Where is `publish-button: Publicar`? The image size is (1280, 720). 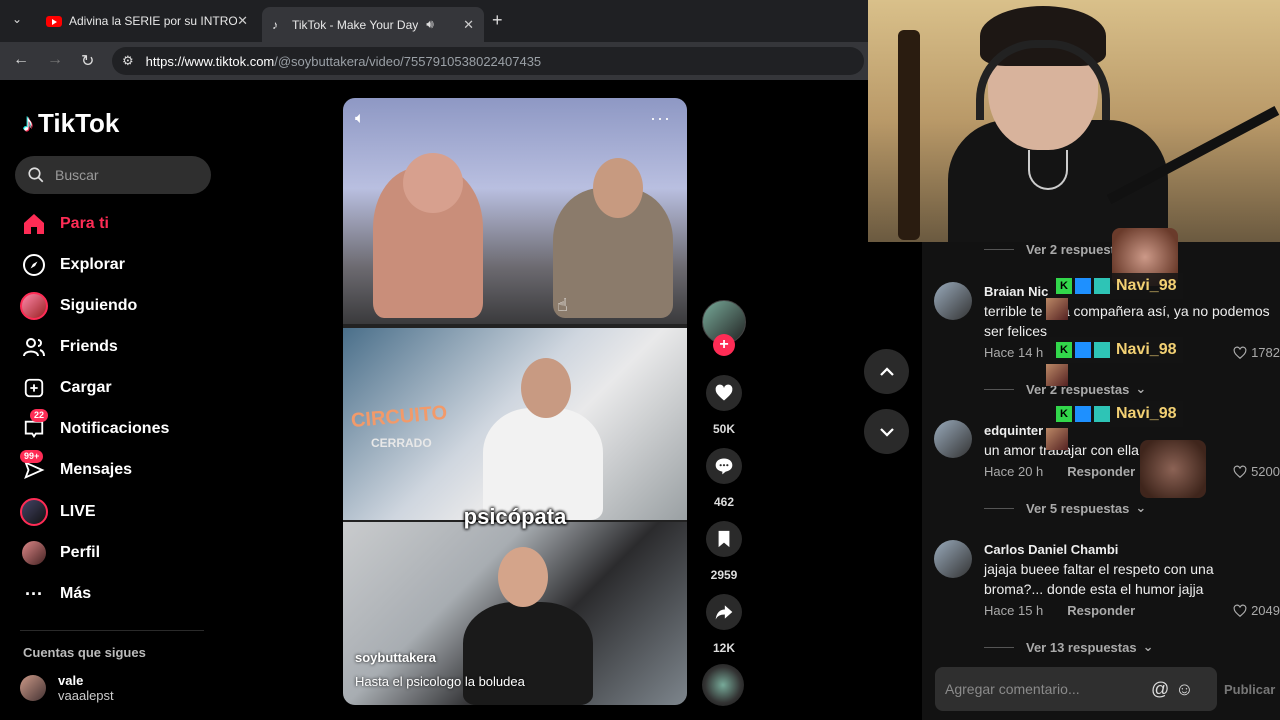
publish-button: Publicar is located at coordinates (1249, 689).